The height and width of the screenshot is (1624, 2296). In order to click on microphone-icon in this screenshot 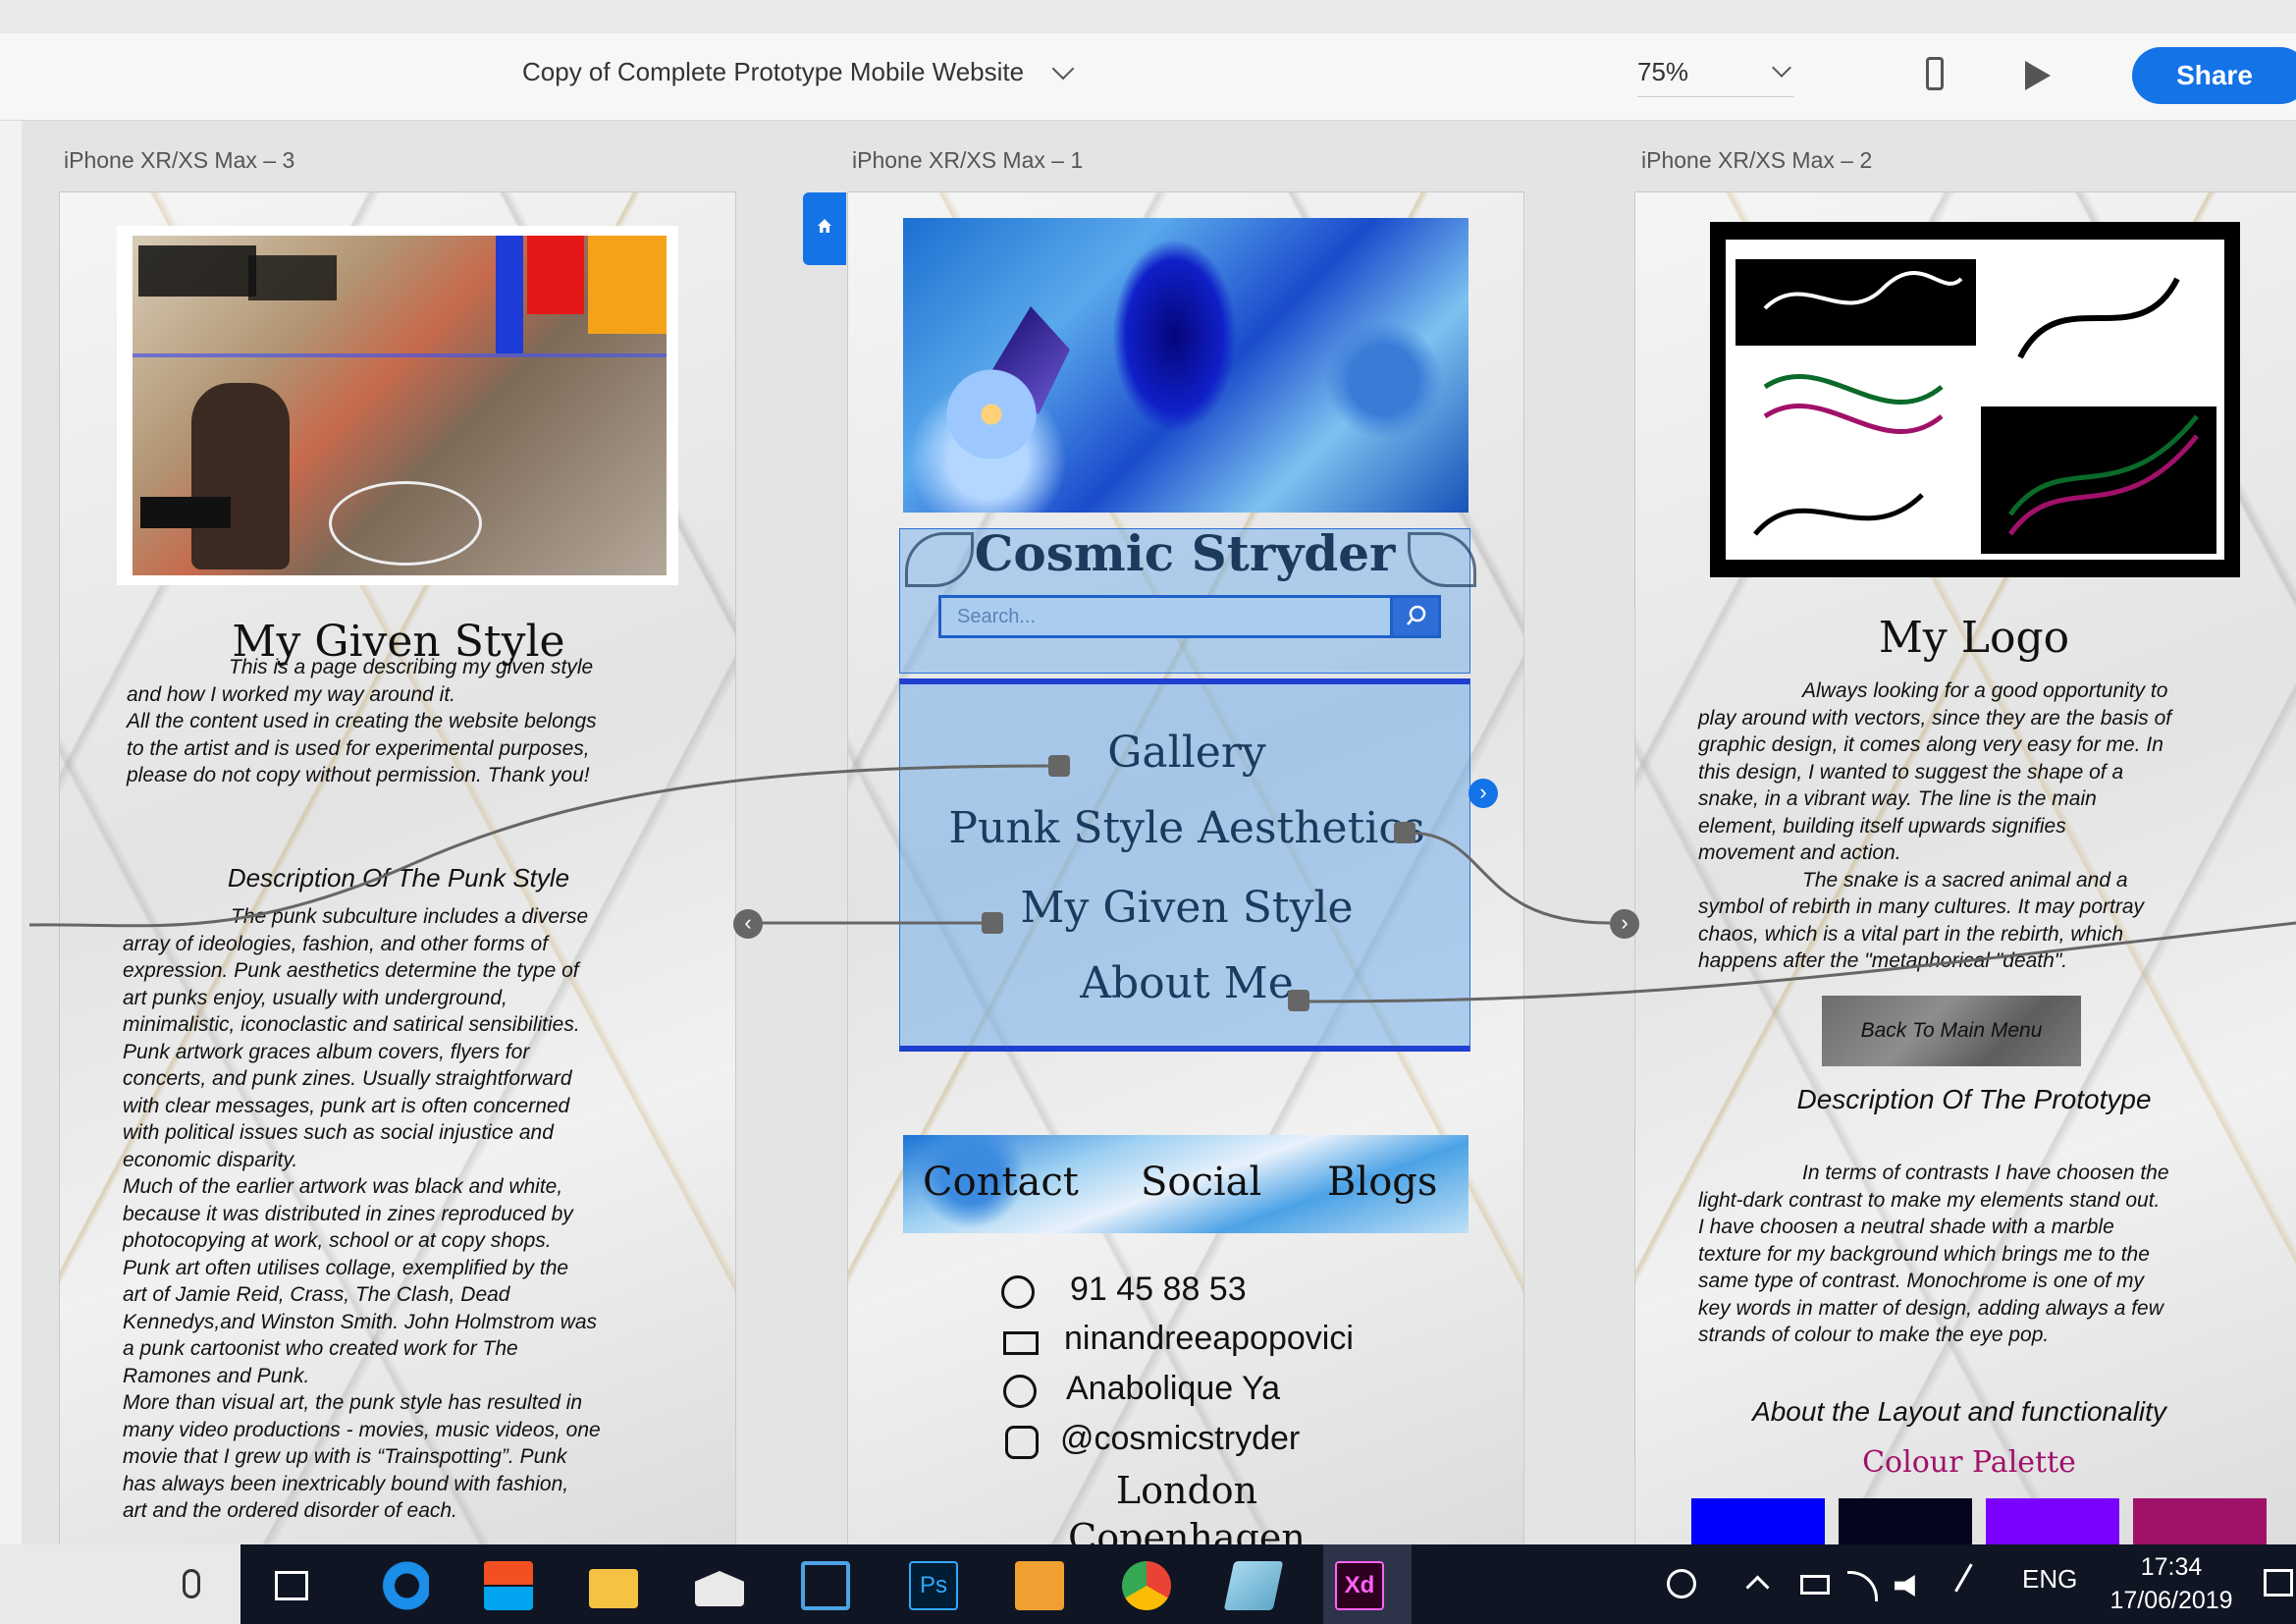, I will do `click(191, 1583)`.